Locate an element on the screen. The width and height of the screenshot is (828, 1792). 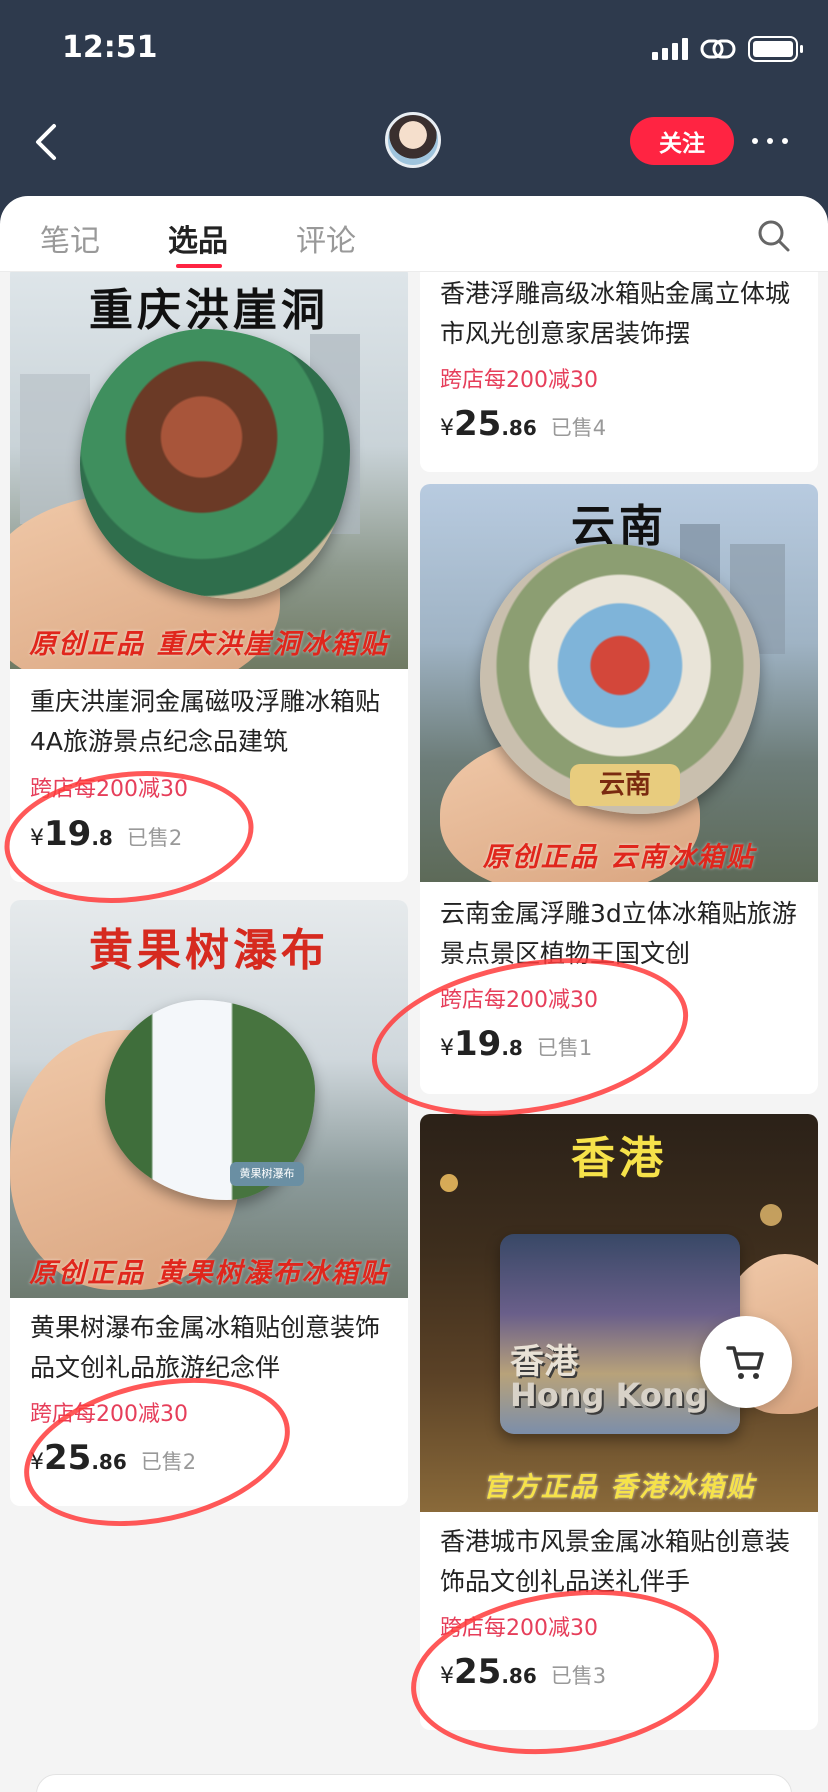
link-icon is located at coordinates (718, 49).